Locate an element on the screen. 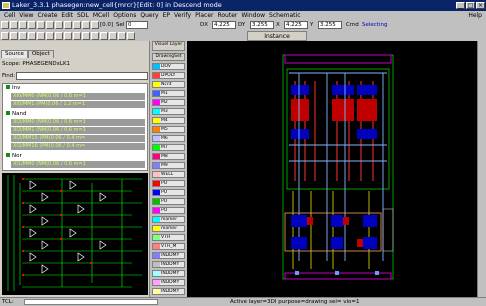 The width and height of the screenshot is (486, 306). menu-cell: Cell is located at coordinates (9, 15).